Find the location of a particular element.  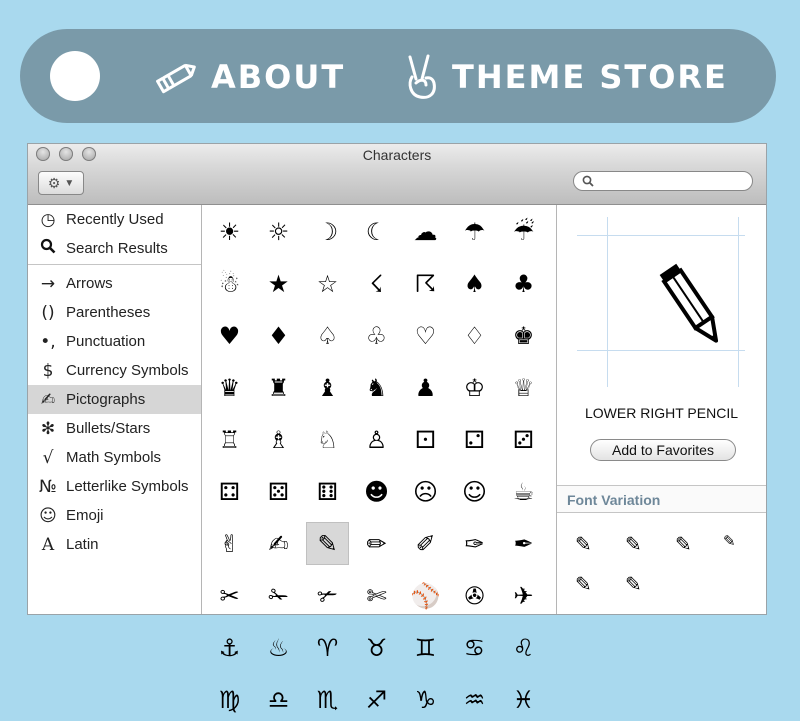

action-menu-button: ⚙ ▼ is located at coordinates (61, 183).